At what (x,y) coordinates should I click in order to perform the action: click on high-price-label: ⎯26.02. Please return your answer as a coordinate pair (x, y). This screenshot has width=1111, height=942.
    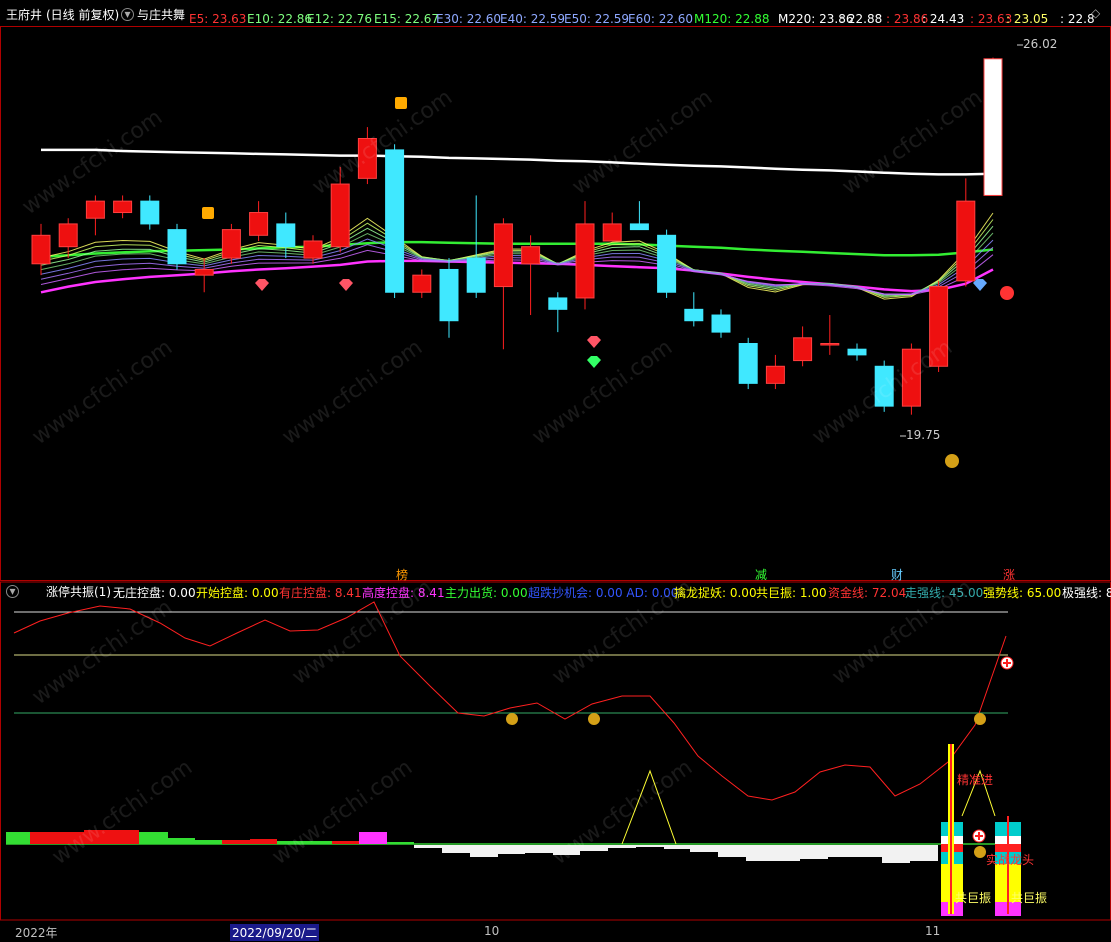
    Looking at the image, I should click on (1037, 44).